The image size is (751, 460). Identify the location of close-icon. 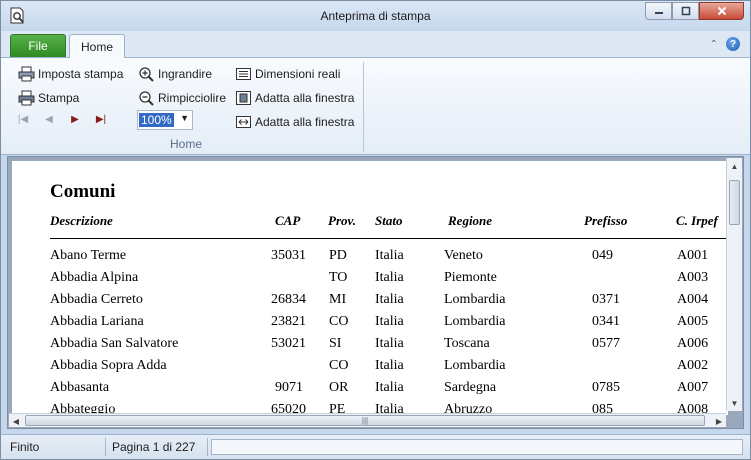
(721, 11).